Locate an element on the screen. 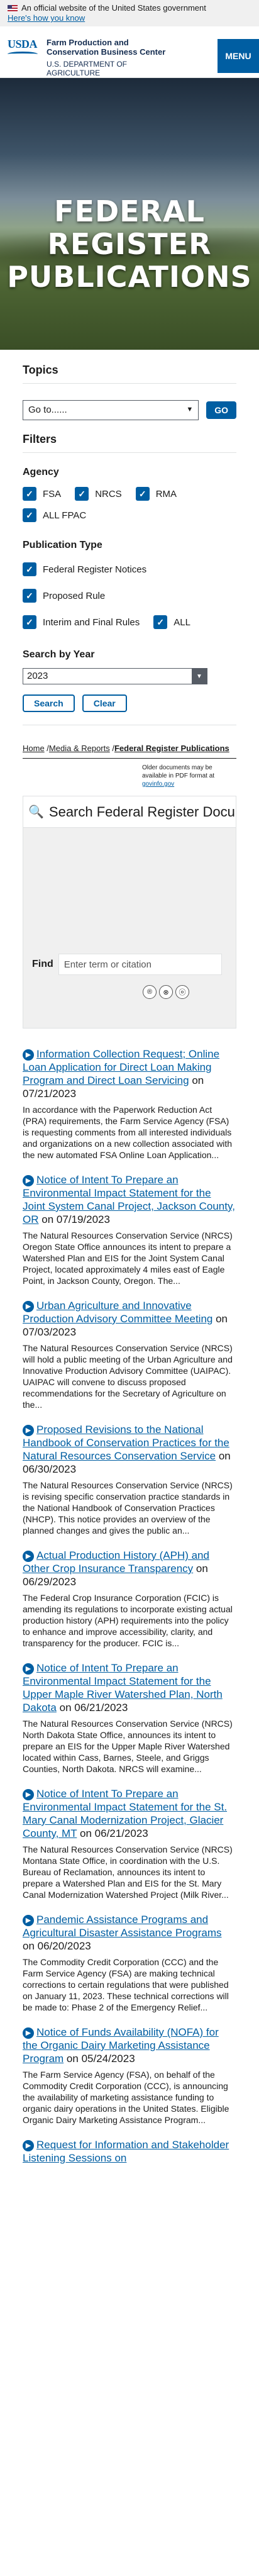  go-button: GO is located at coordinates (221, 410).